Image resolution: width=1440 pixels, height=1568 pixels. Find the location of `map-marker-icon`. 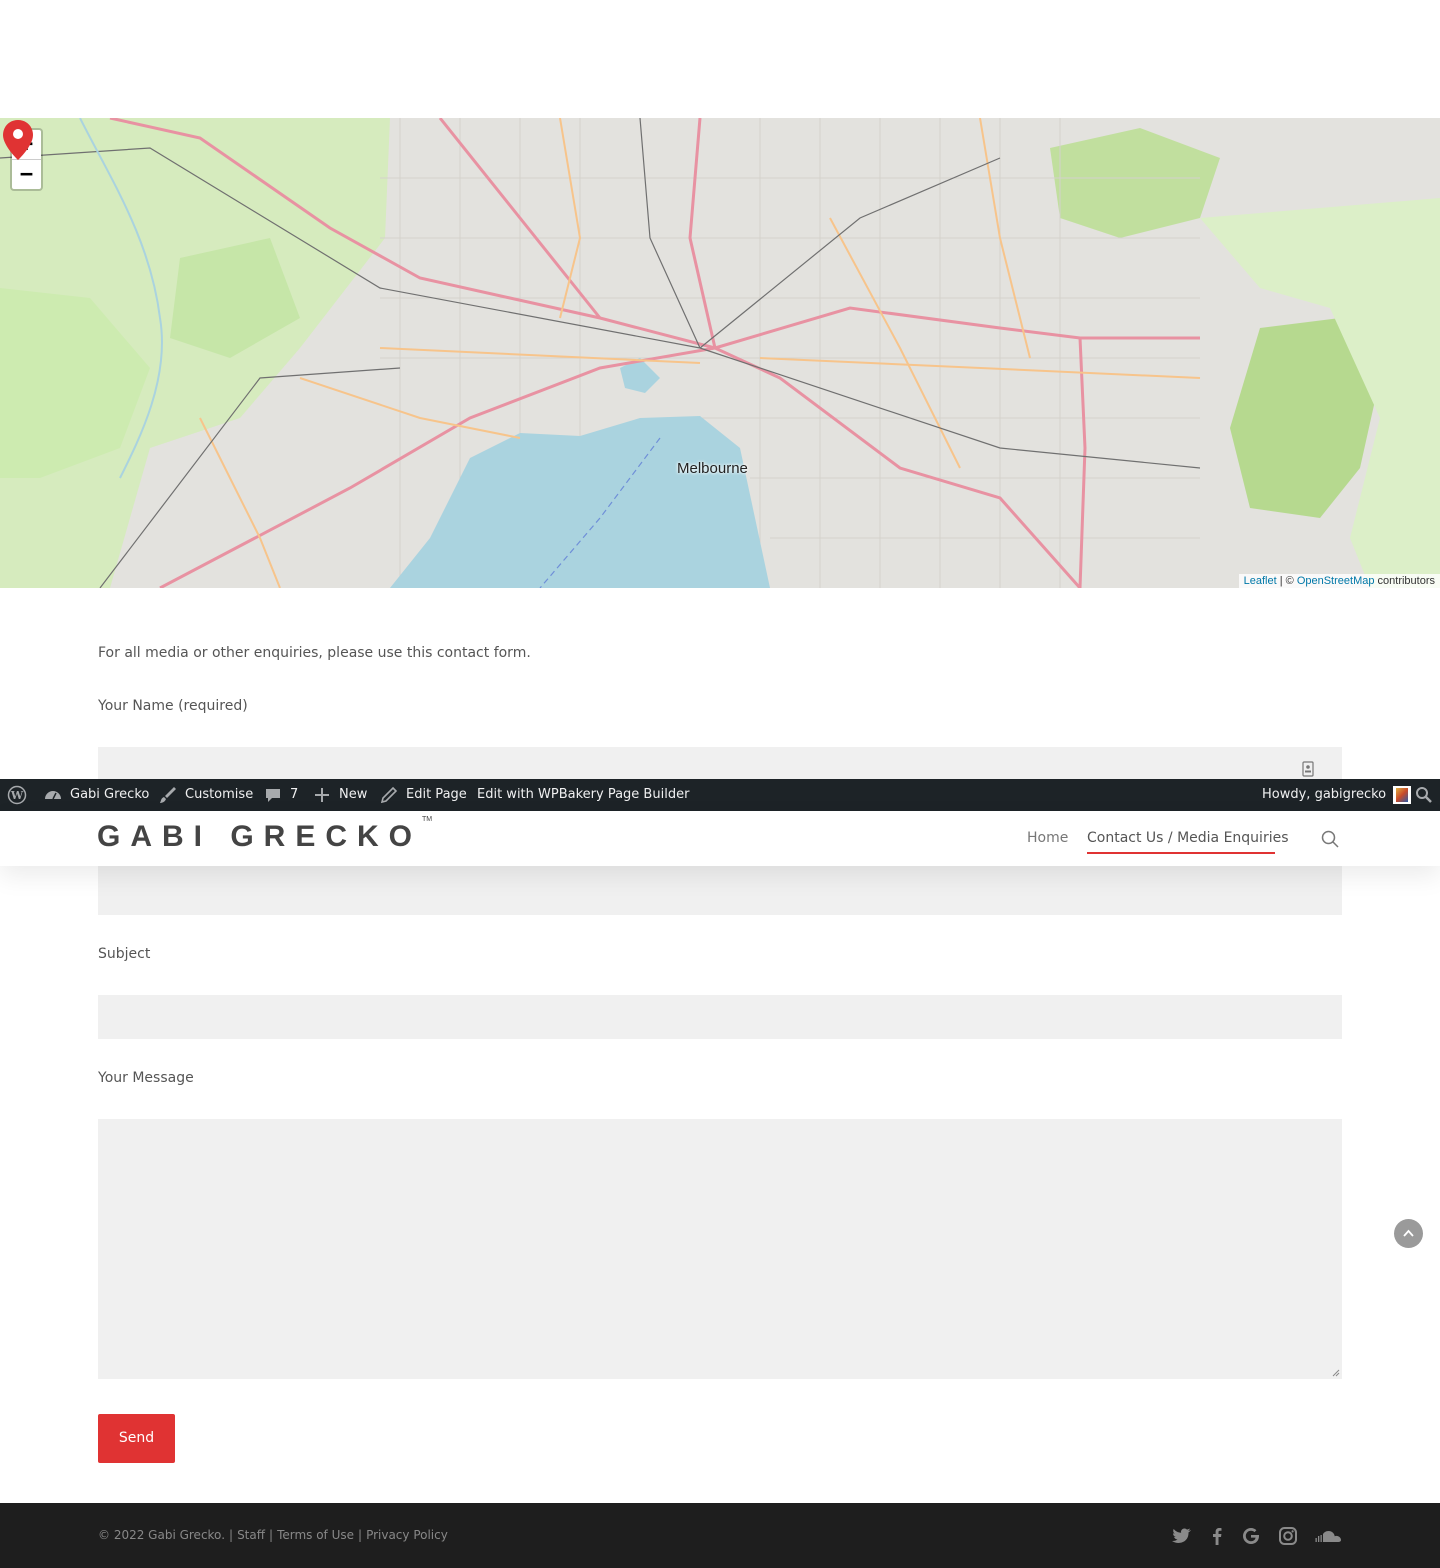

map-marker-icon is located at coordinates (18, 140).